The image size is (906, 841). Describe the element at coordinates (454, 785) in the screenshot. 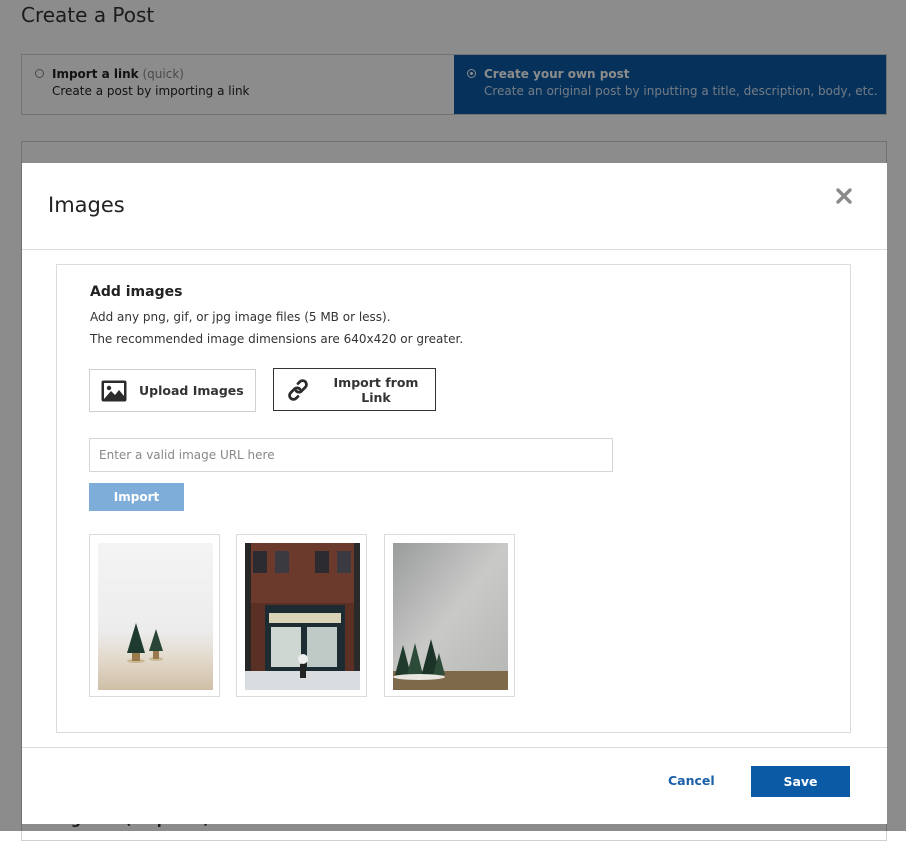

I see `modal-footer: Cancel Save` at that location.